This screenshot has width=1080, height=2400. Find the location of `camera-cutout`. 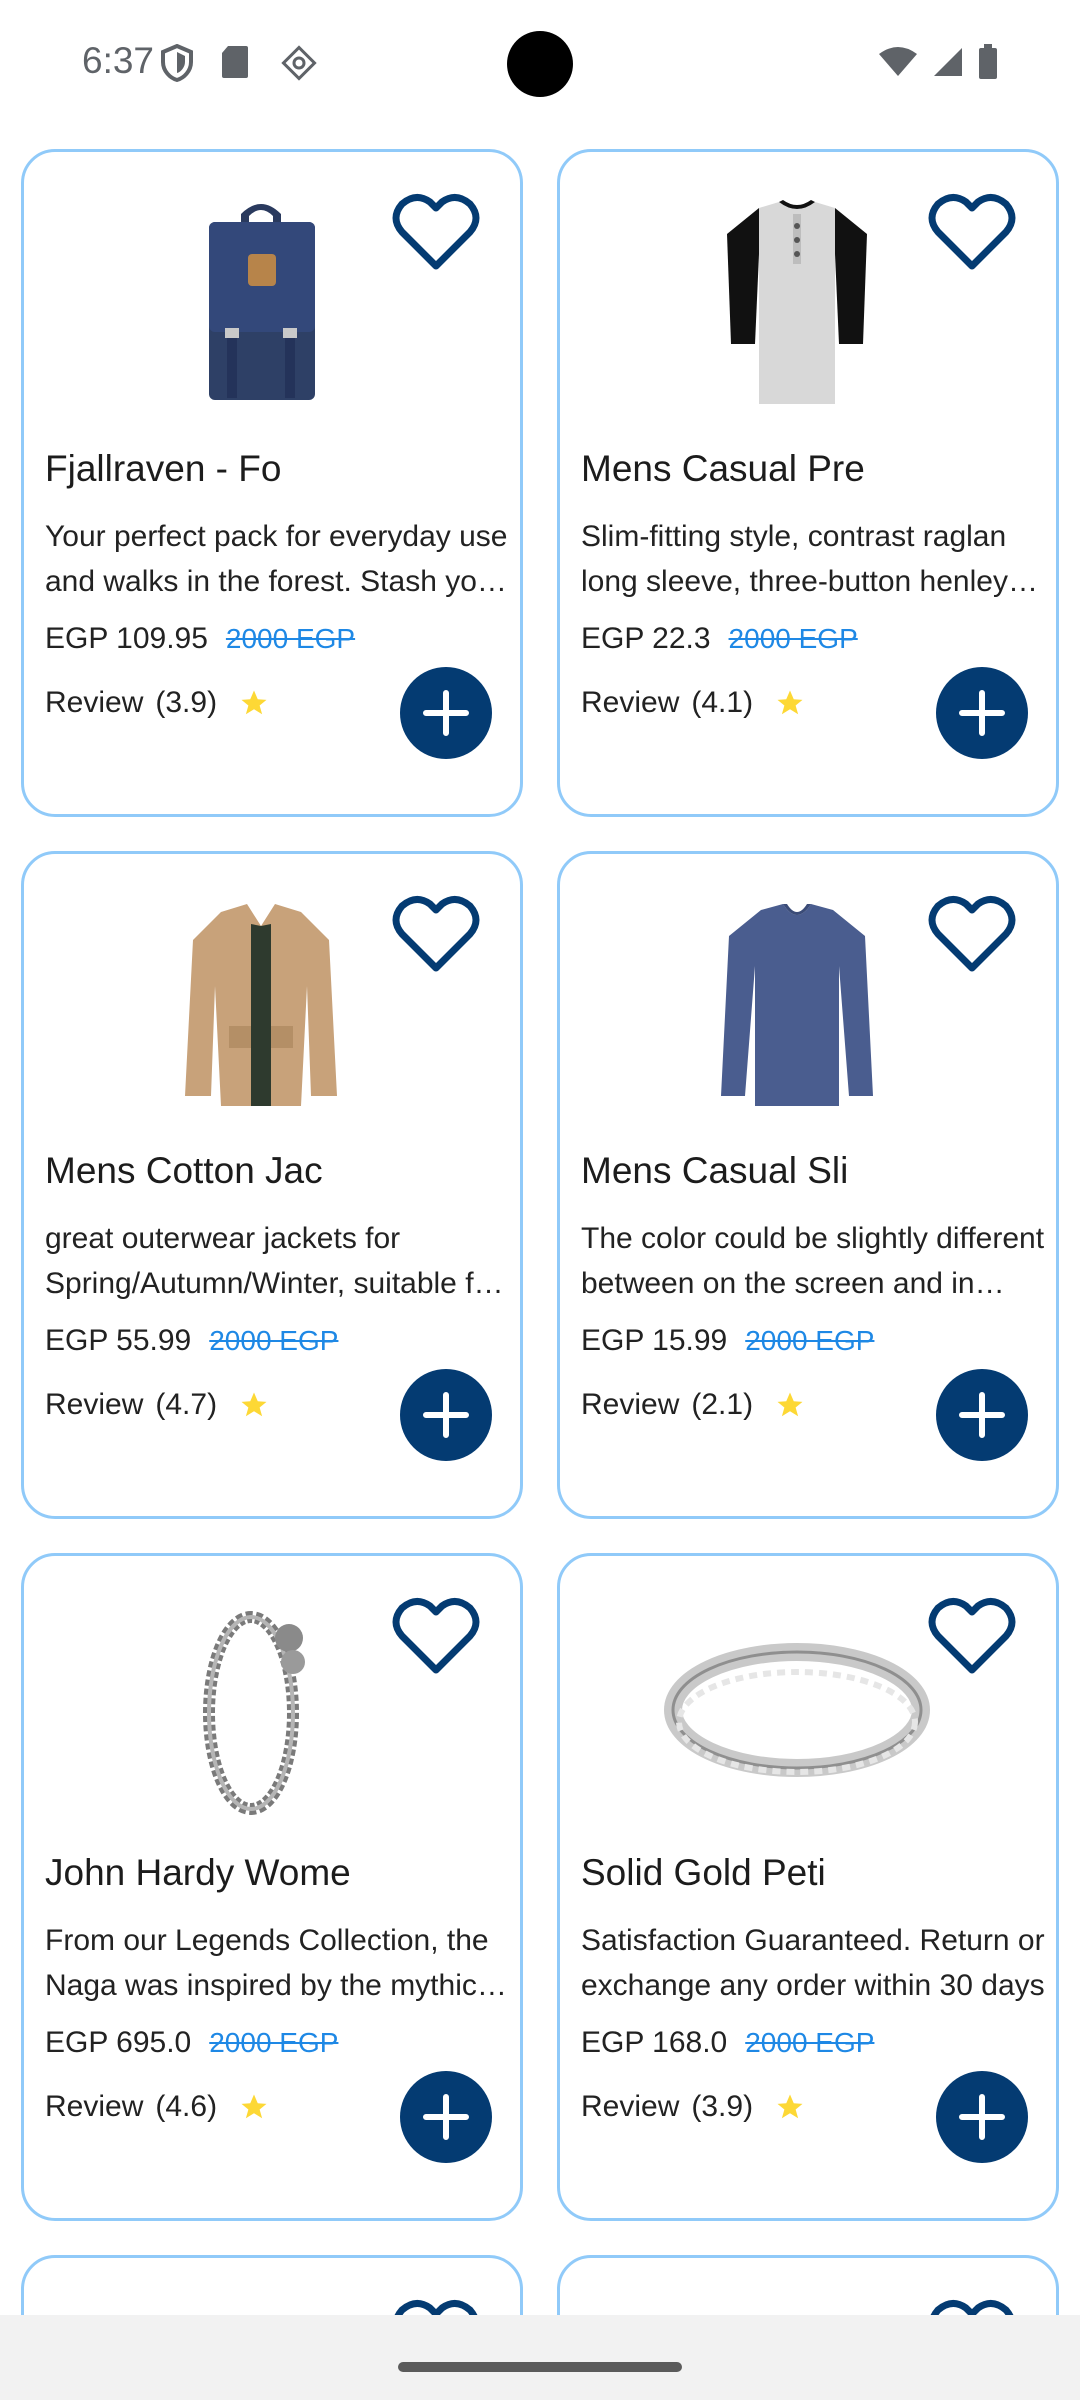

camera-cutout is located at coordinates (540, 64).